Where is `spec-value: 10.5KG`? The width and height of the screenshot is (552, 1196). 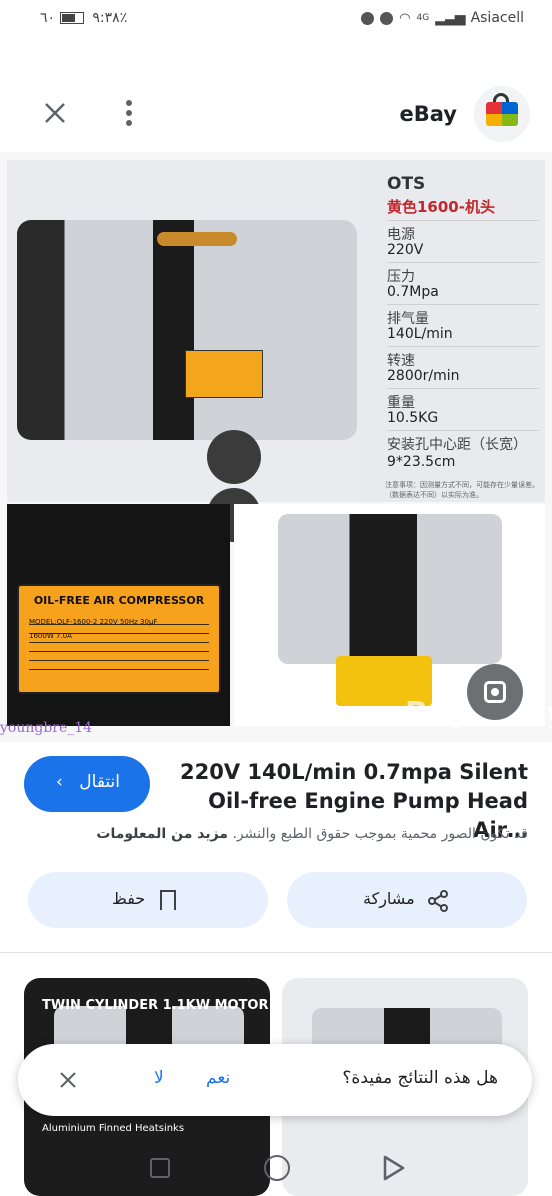
spec-value: 10.5KG is located at coordinates (413, 418).